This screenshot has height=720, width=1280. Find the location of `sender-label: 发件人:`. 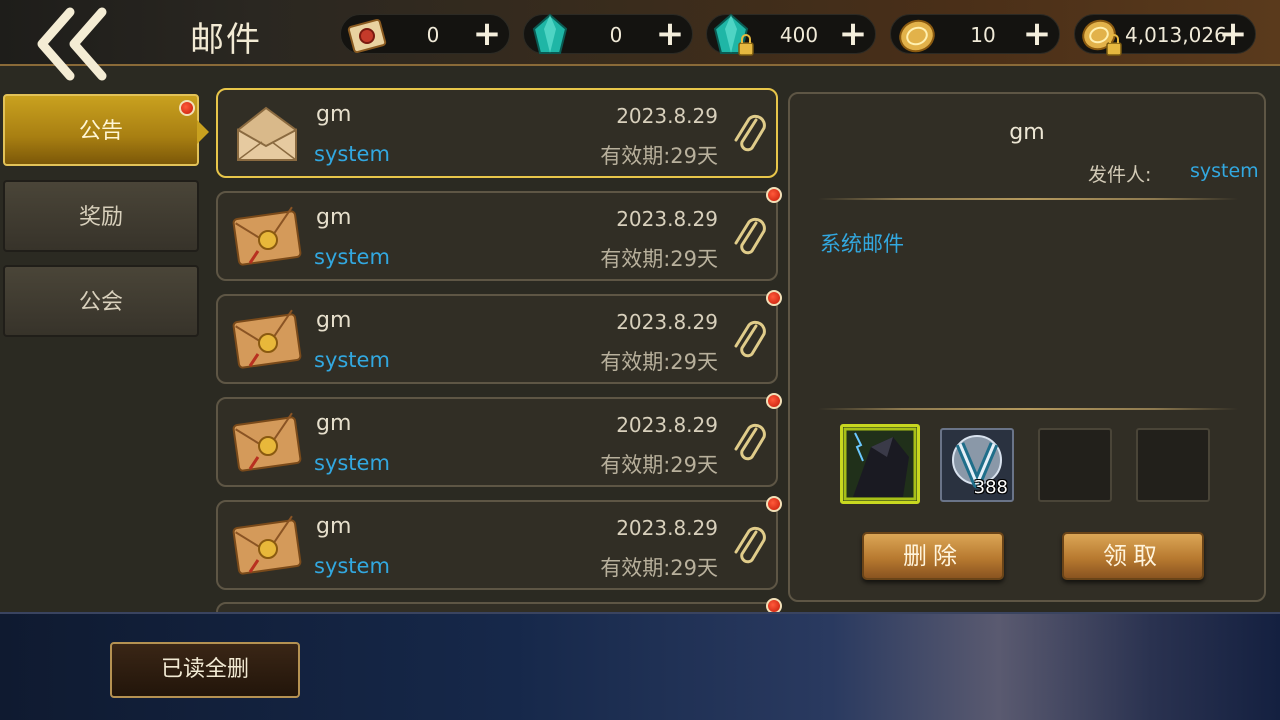

sender-label: 发件人: is located at coordinates (1120, 175).